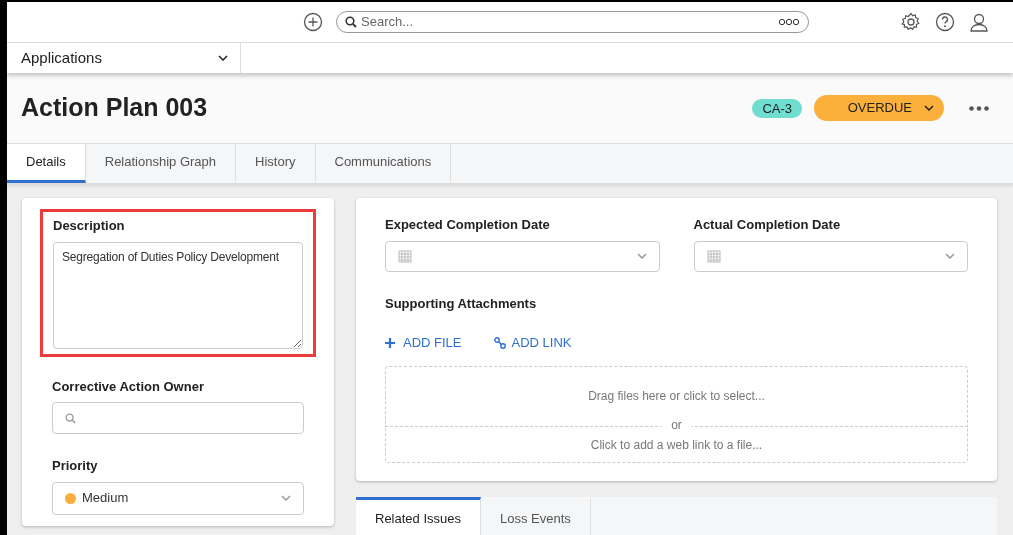  What do you see at coordinates (777, 108) in the screenshot?
I see `id-badge: CA-3` at bounding box center [777, 108].